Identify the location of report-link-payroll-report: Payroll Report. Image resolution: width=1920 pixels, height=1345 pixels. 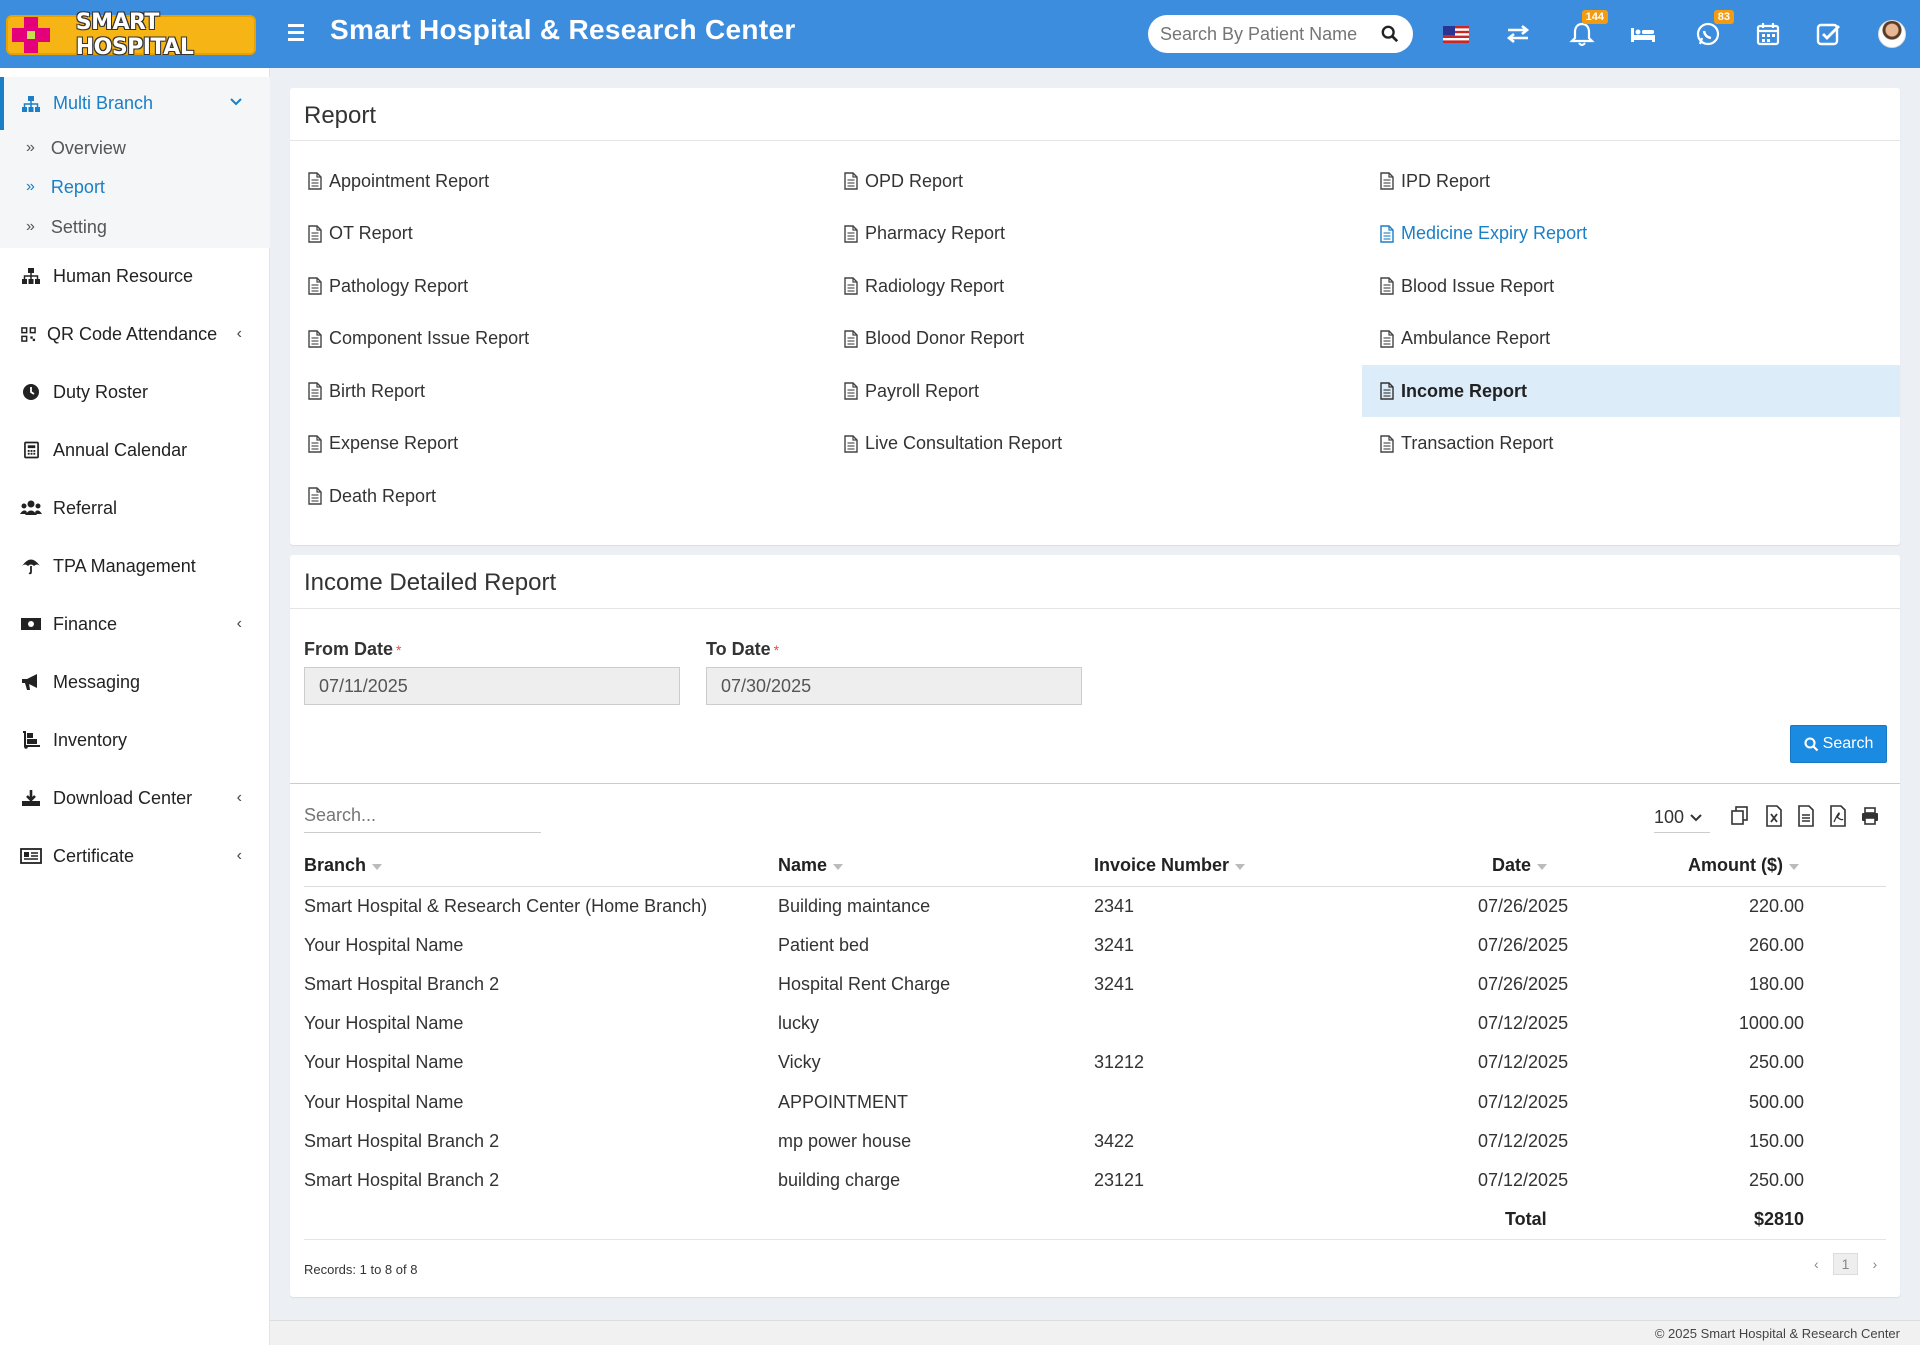
(1094, 391).